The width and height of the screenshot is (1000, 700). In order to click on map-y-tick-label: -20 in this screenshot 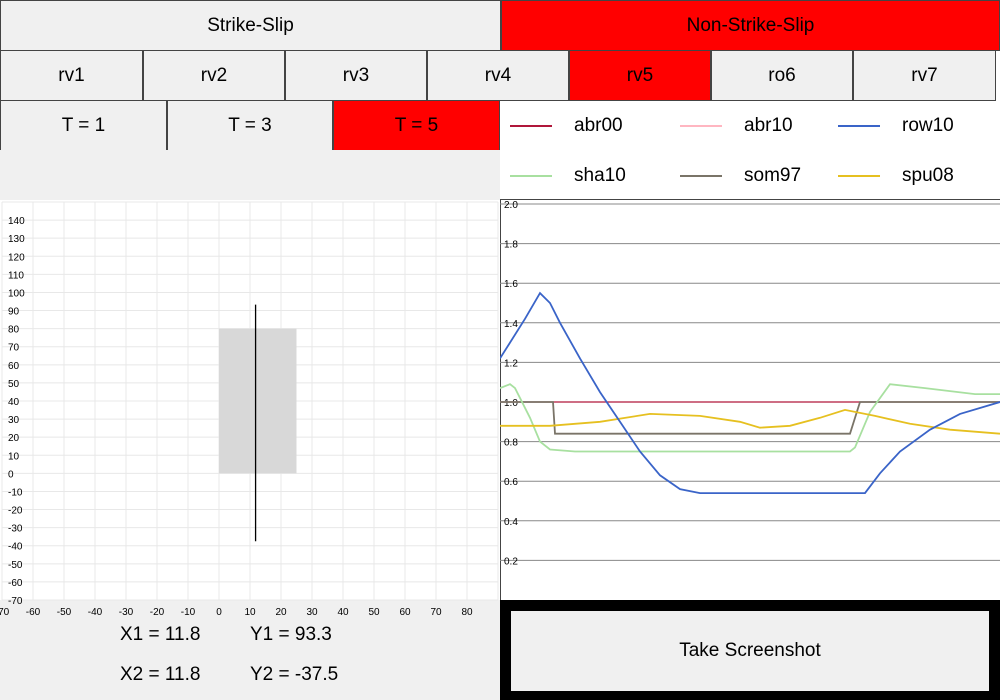, I will do `click(15, 511)`.